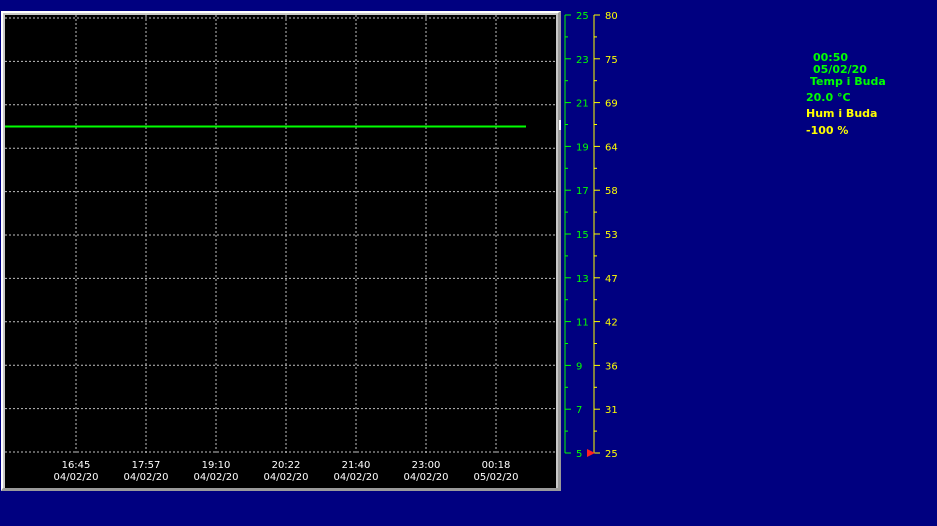  What do you see at coordinates (426, 465) in the screenshot?
I see `x-tick-time: 23:00` at bounding box center [426, 465].